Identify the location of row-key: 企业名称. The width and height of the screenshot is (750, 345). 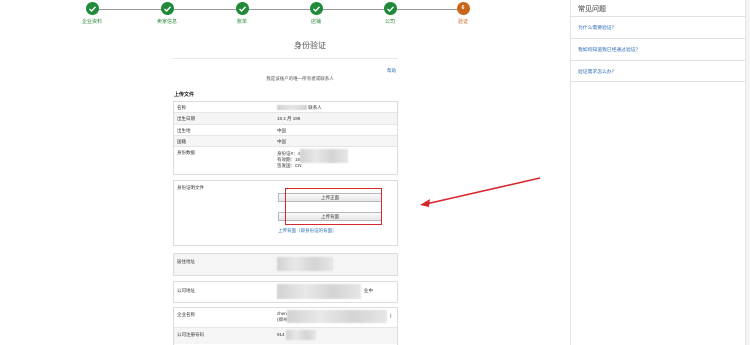
(186, 314).